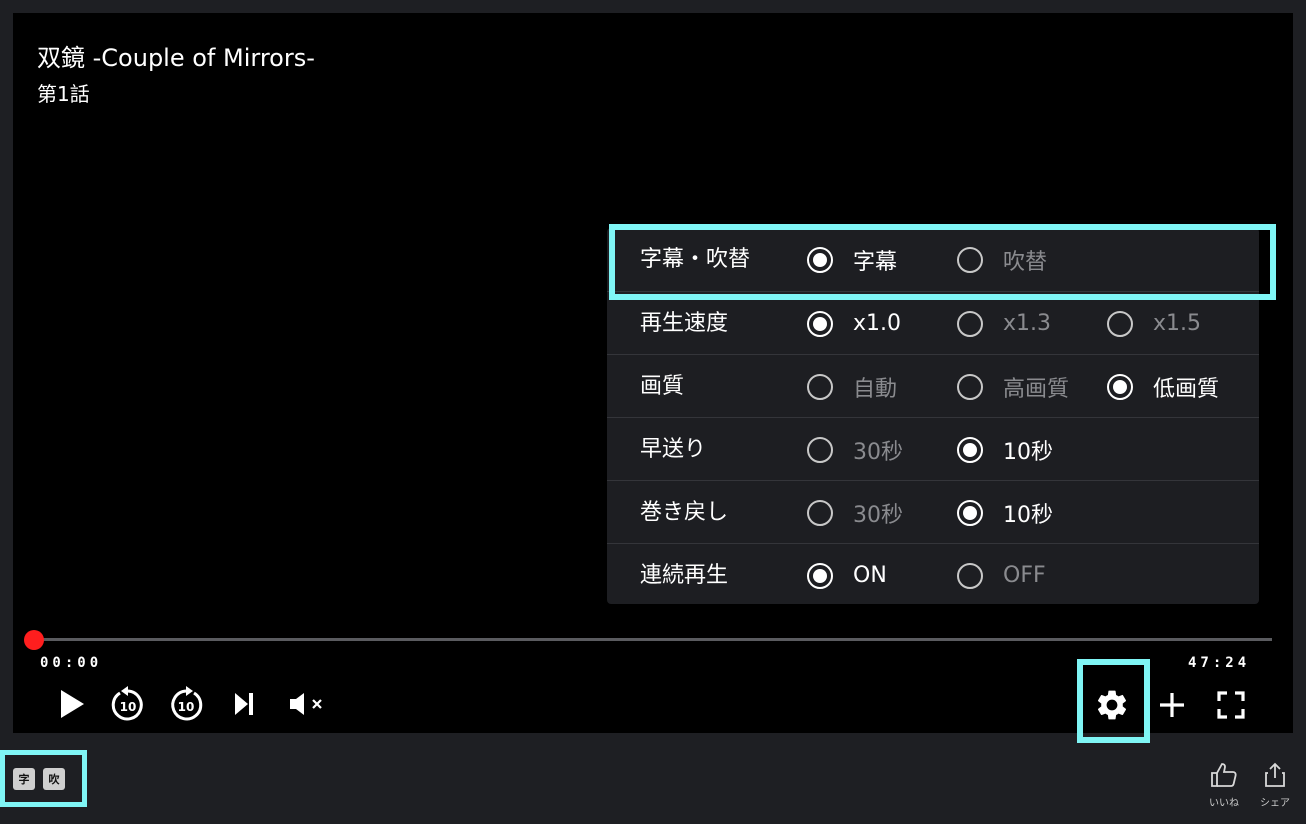 The image size is (1306, 824). I want to click on mute-icon, so click(306, 704).